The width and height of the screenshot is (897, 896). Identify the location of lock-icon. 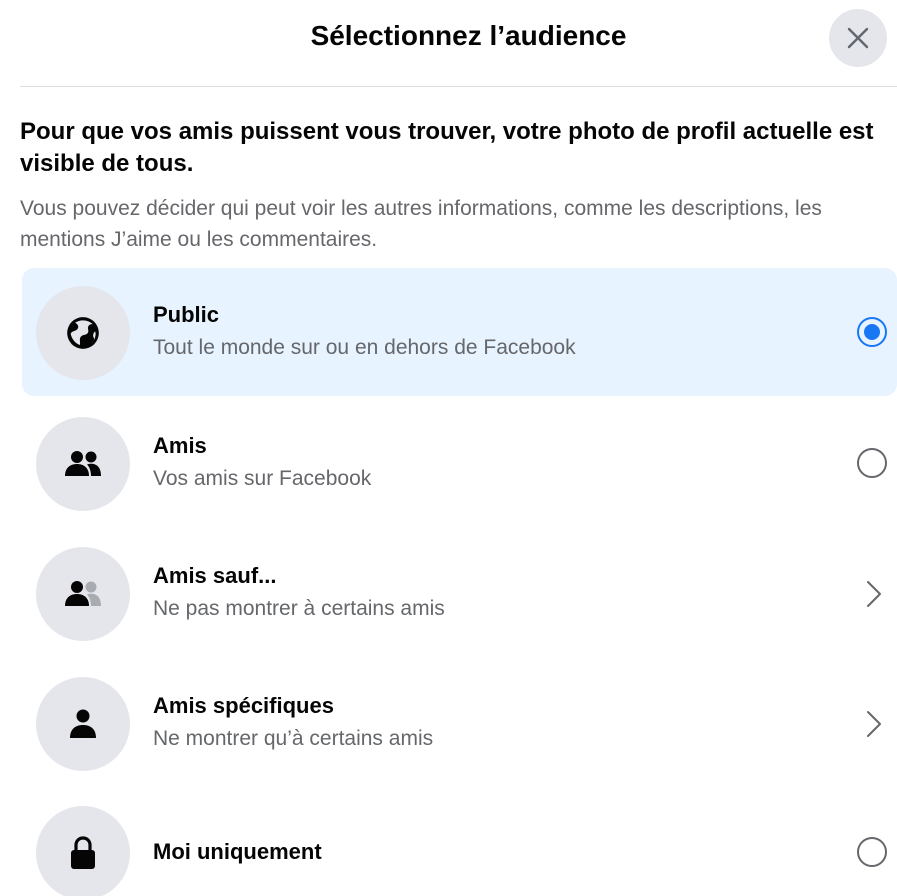
(83, 852).